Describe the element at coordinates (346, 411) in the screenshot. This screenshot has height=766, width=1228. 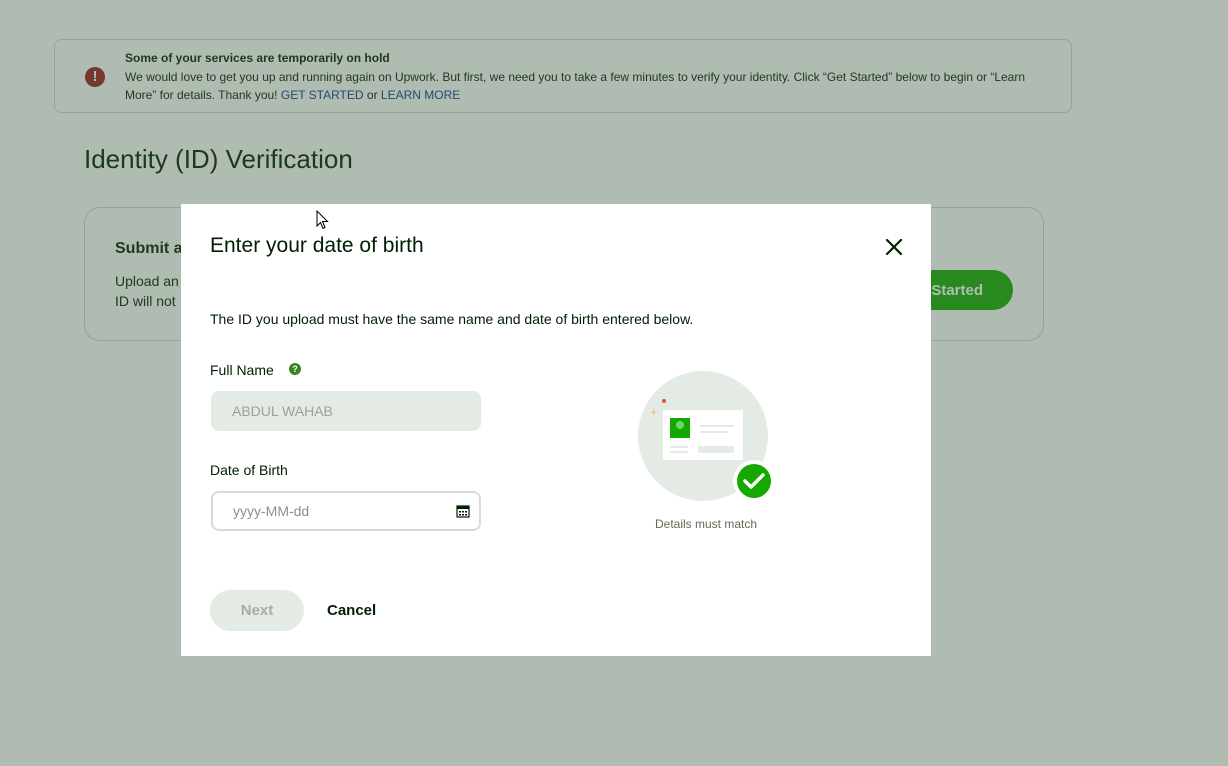
I see `full-name-field` at that location.